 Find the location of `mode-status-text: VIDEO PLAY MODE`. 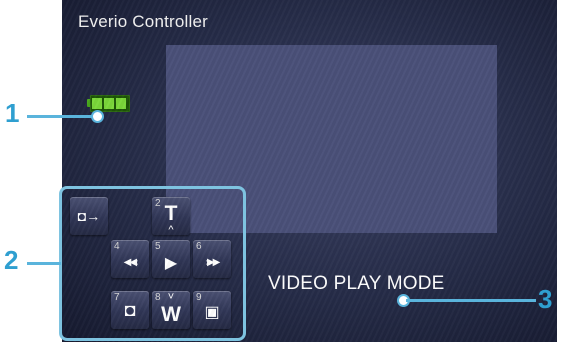

mode-status-text: VIDEO PLAY MODE is located at coordinates (356, 283).